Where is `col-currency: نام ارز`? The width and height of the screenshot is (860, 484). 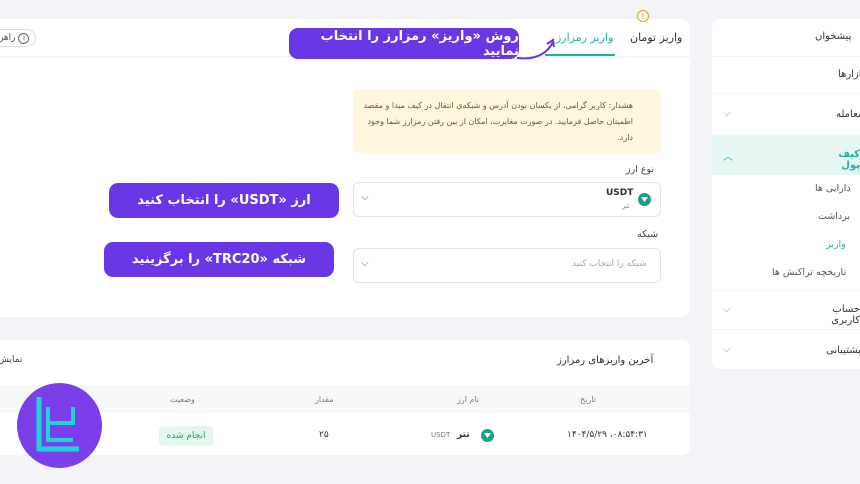
col-currency: نام ارز is located at coordinates (468, 399).